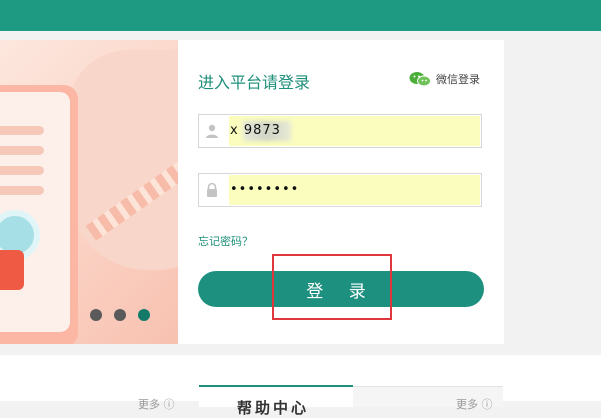 Image resolution: width=601 pixels, height=418 pixels. What do you see at coordinates (273, 408) in the screenshot?
I see `tab-help-center-label: 帮助中心` at bounding box center [273, 408].